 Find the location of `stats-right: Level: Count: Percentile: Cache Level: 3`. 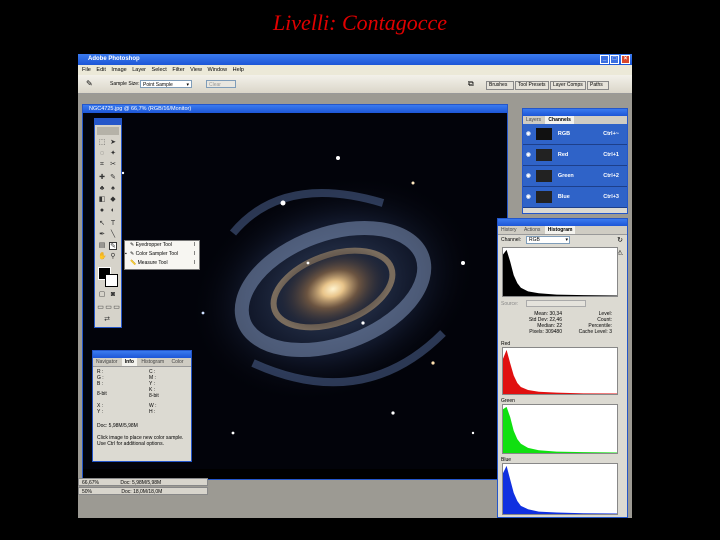

stats-right: Level: Count: Percentile: Cache Level: 3 is located at coordinates (588, 323).